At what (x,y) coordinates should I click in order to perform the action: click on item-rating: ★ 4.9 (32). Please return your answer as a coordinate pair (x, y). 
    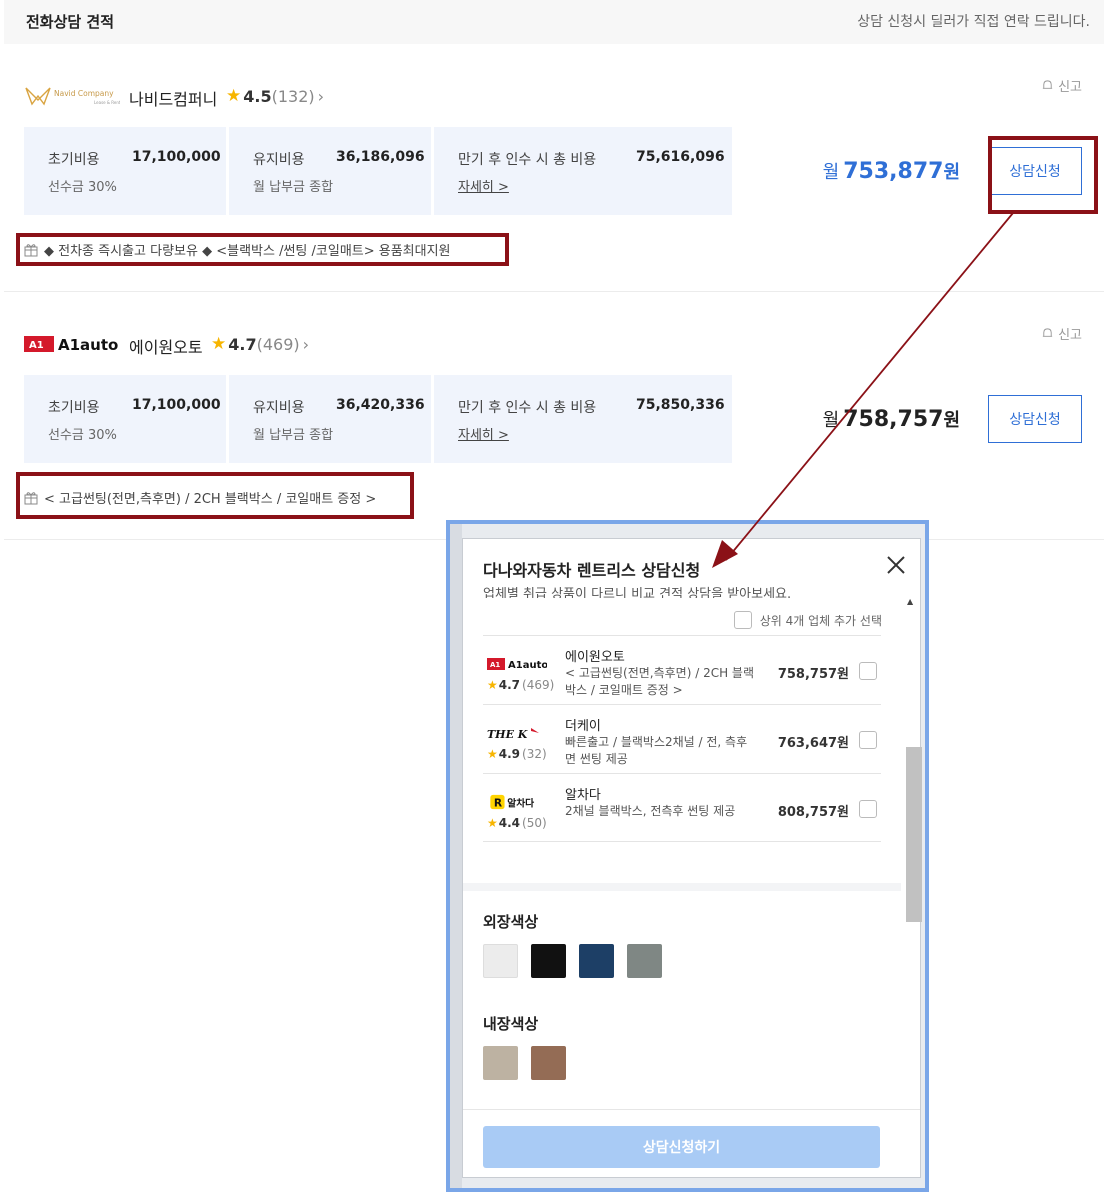
    Looking at the image, I should click on (517, 754).